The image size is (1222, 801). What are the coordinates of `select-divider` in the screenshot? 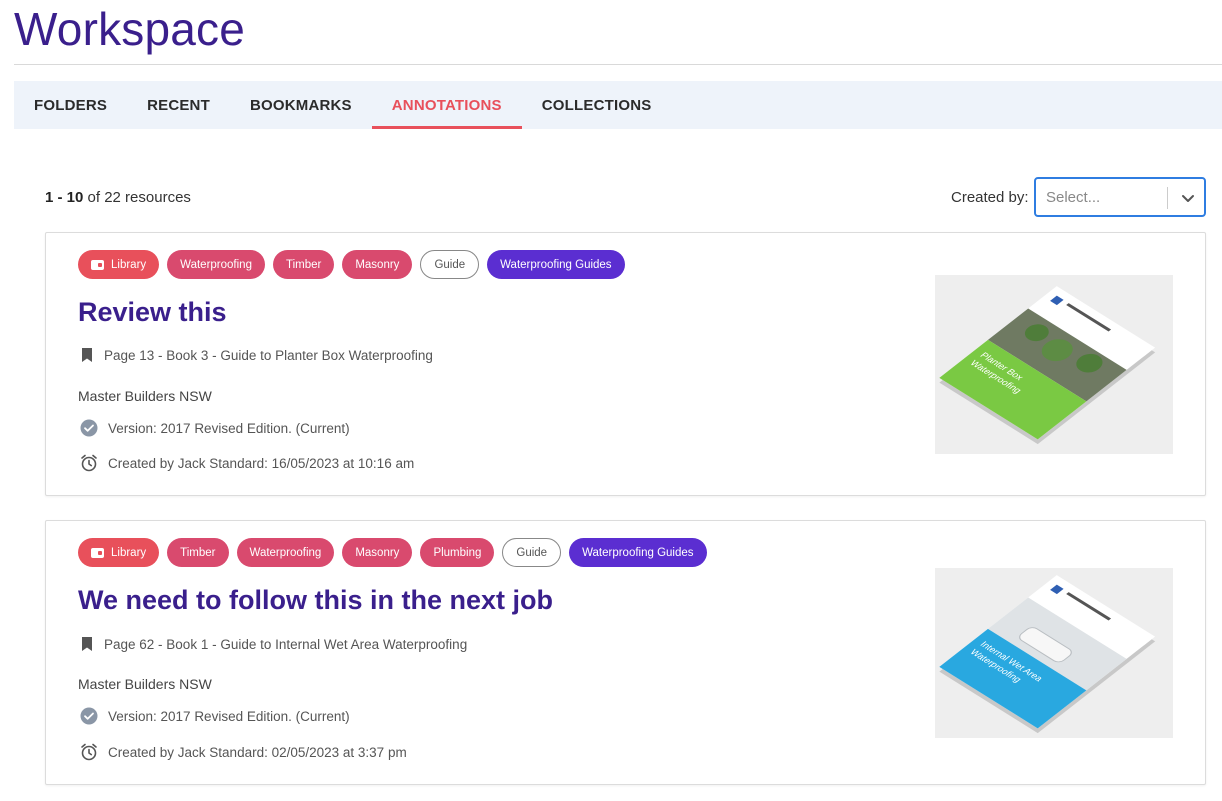 It's located at (1167, 198).